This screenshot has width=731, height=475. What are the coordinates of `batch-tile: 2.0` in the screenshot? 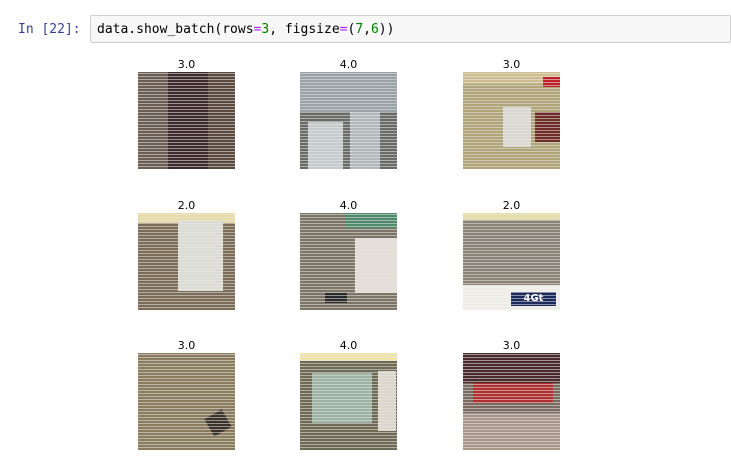 It's located at (186, 254).